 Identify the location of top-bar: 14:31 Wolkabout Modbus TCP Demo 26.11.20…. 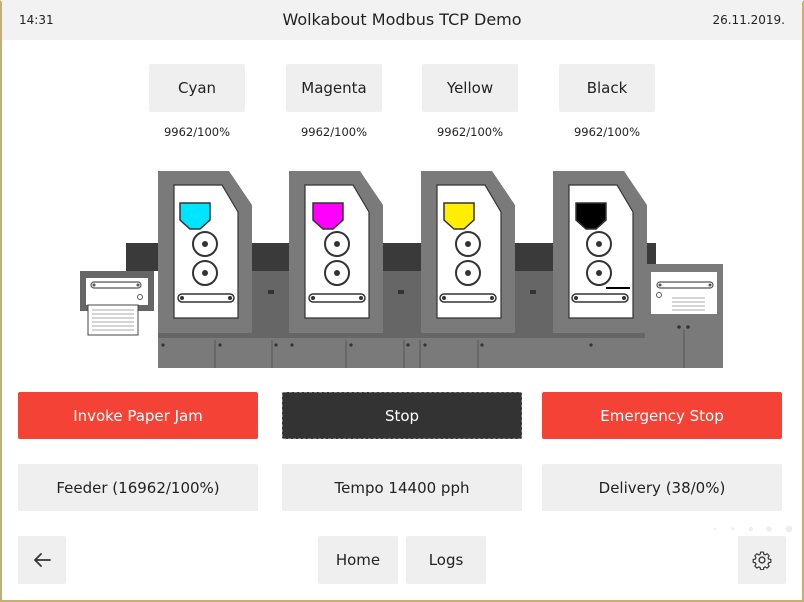
(402, 20).